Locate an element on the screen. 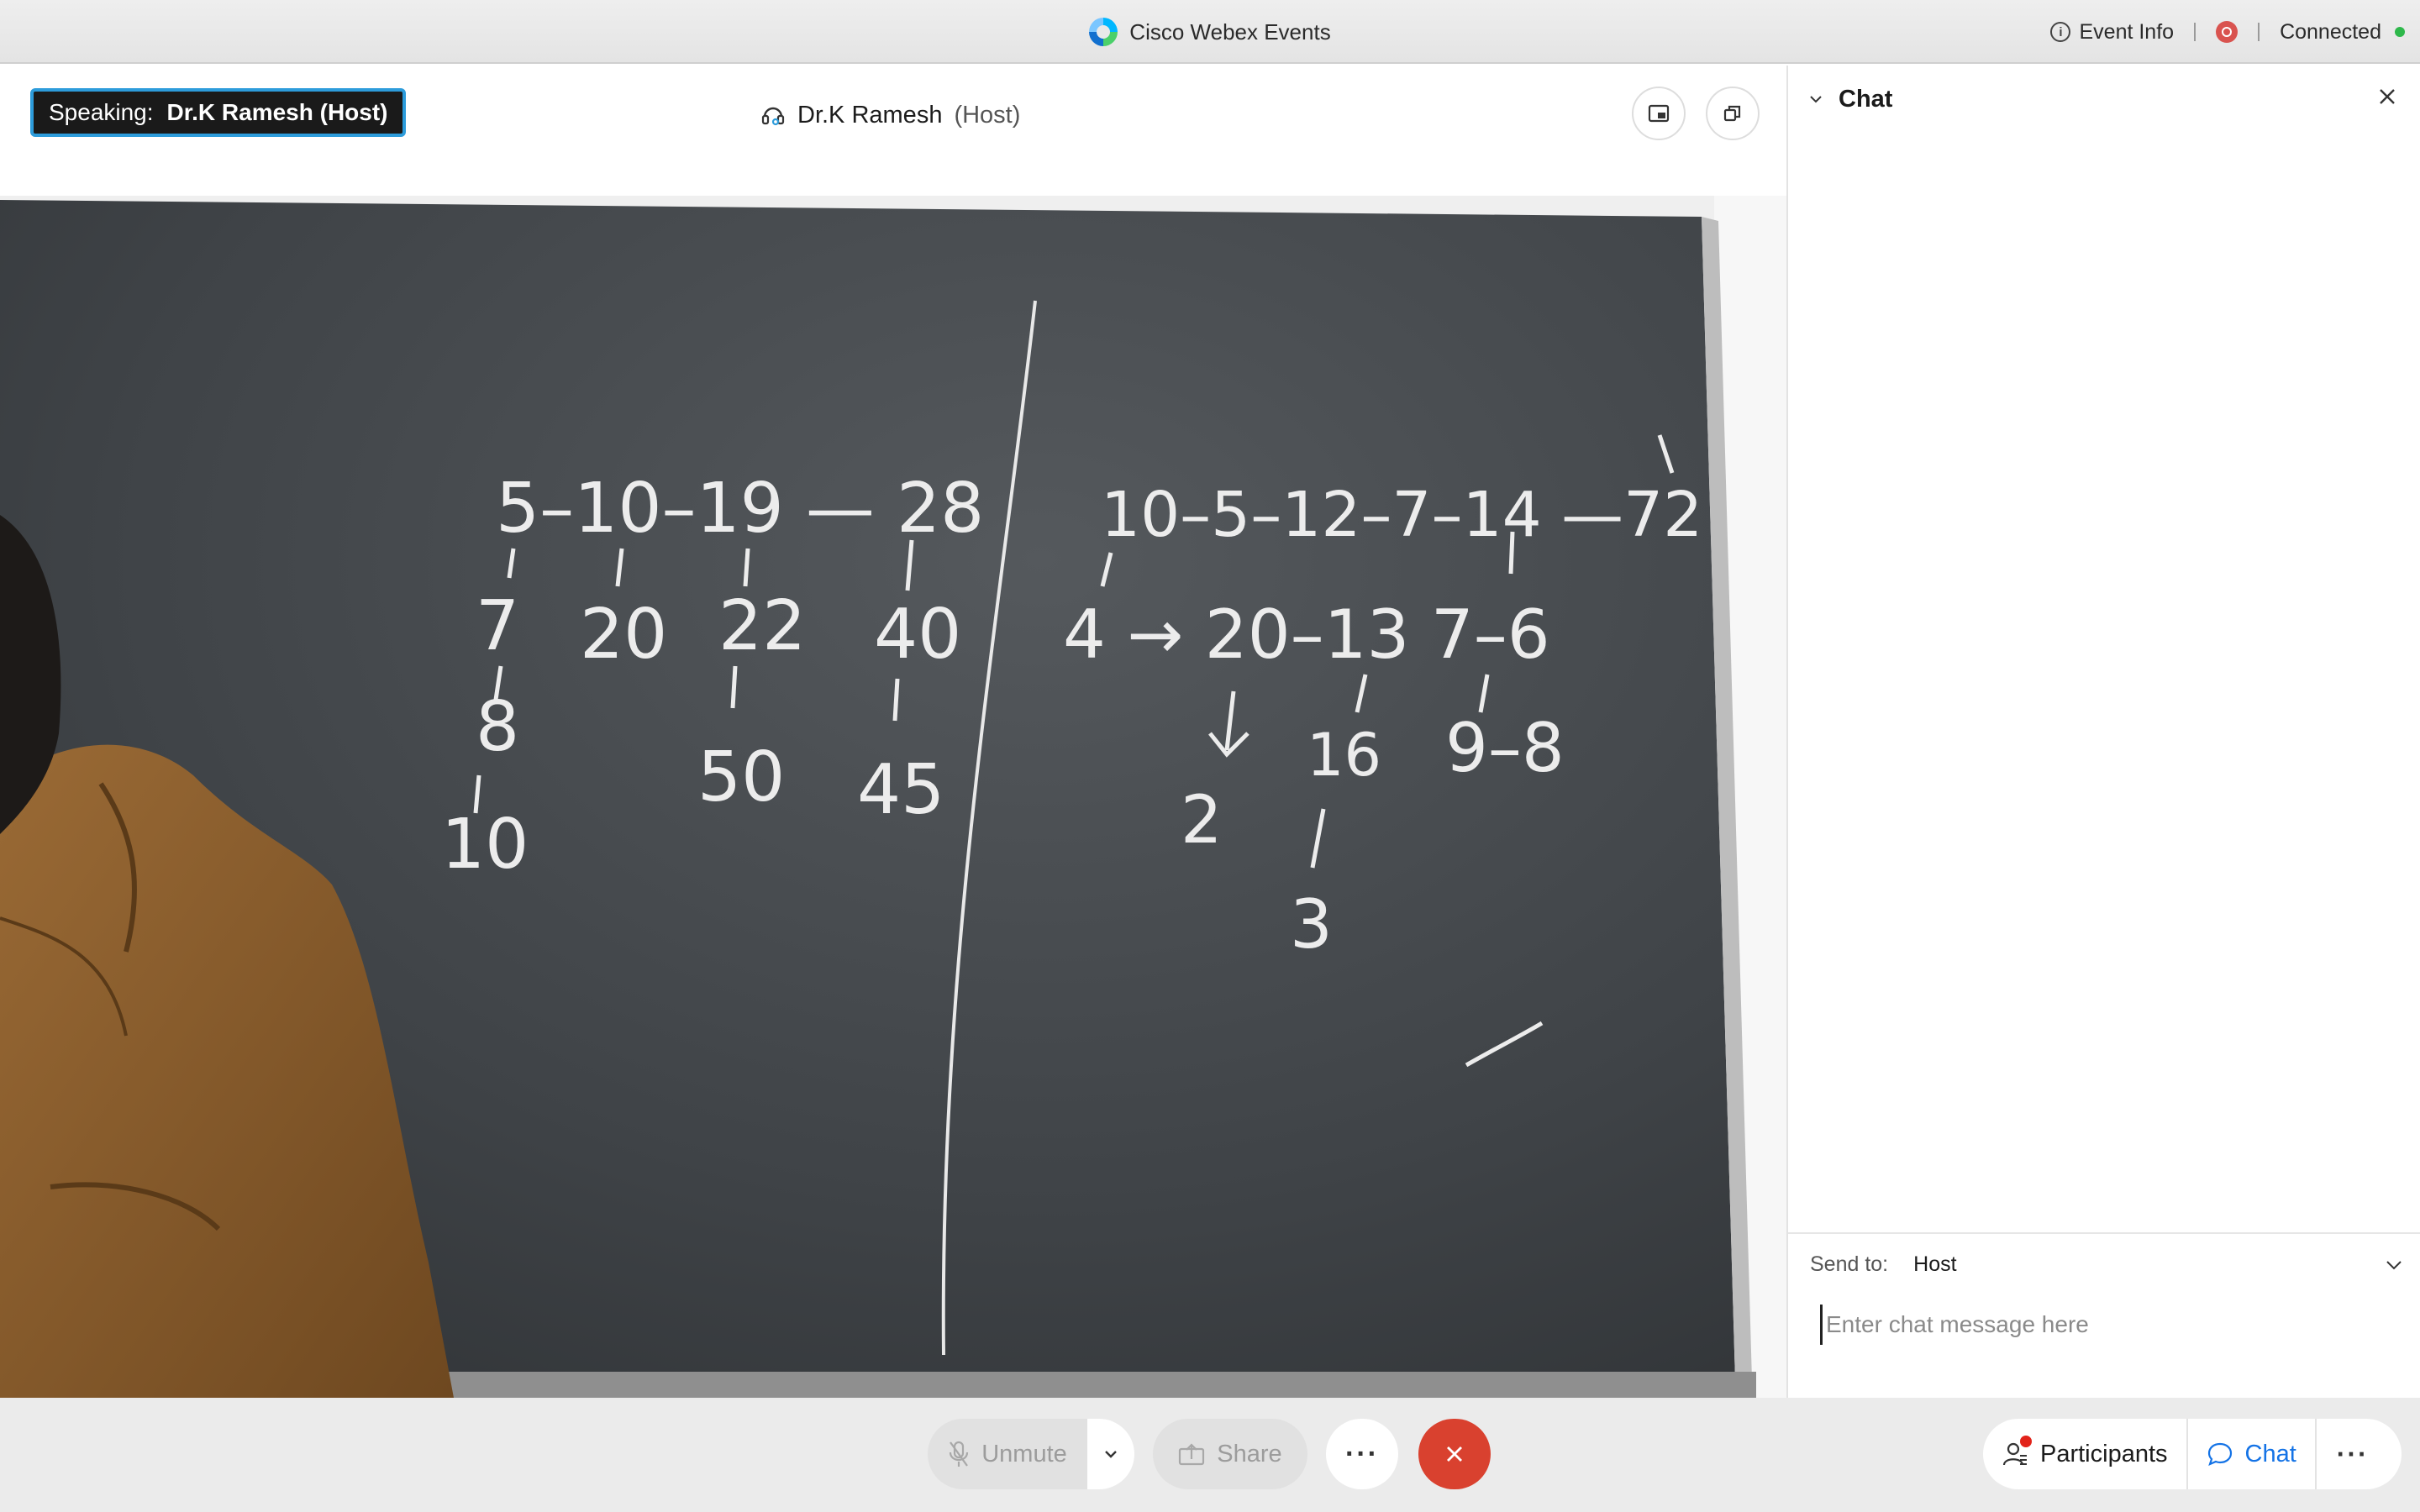 This screenshot has height=1512, width=2420. record-icon is located at coordinates (2227, 32).